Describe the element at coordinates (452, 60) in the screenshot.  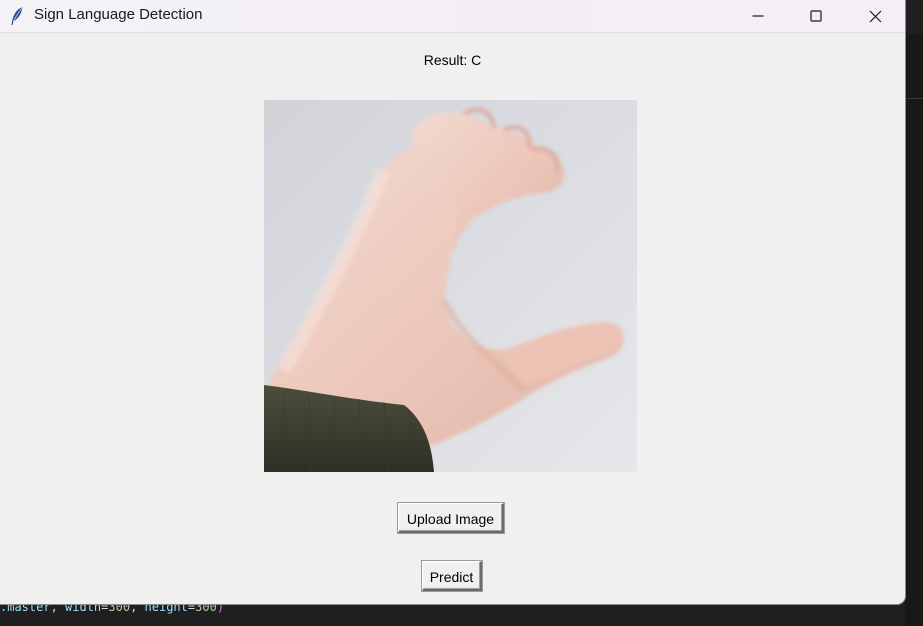
I see `result-label: Result: C` at that location.